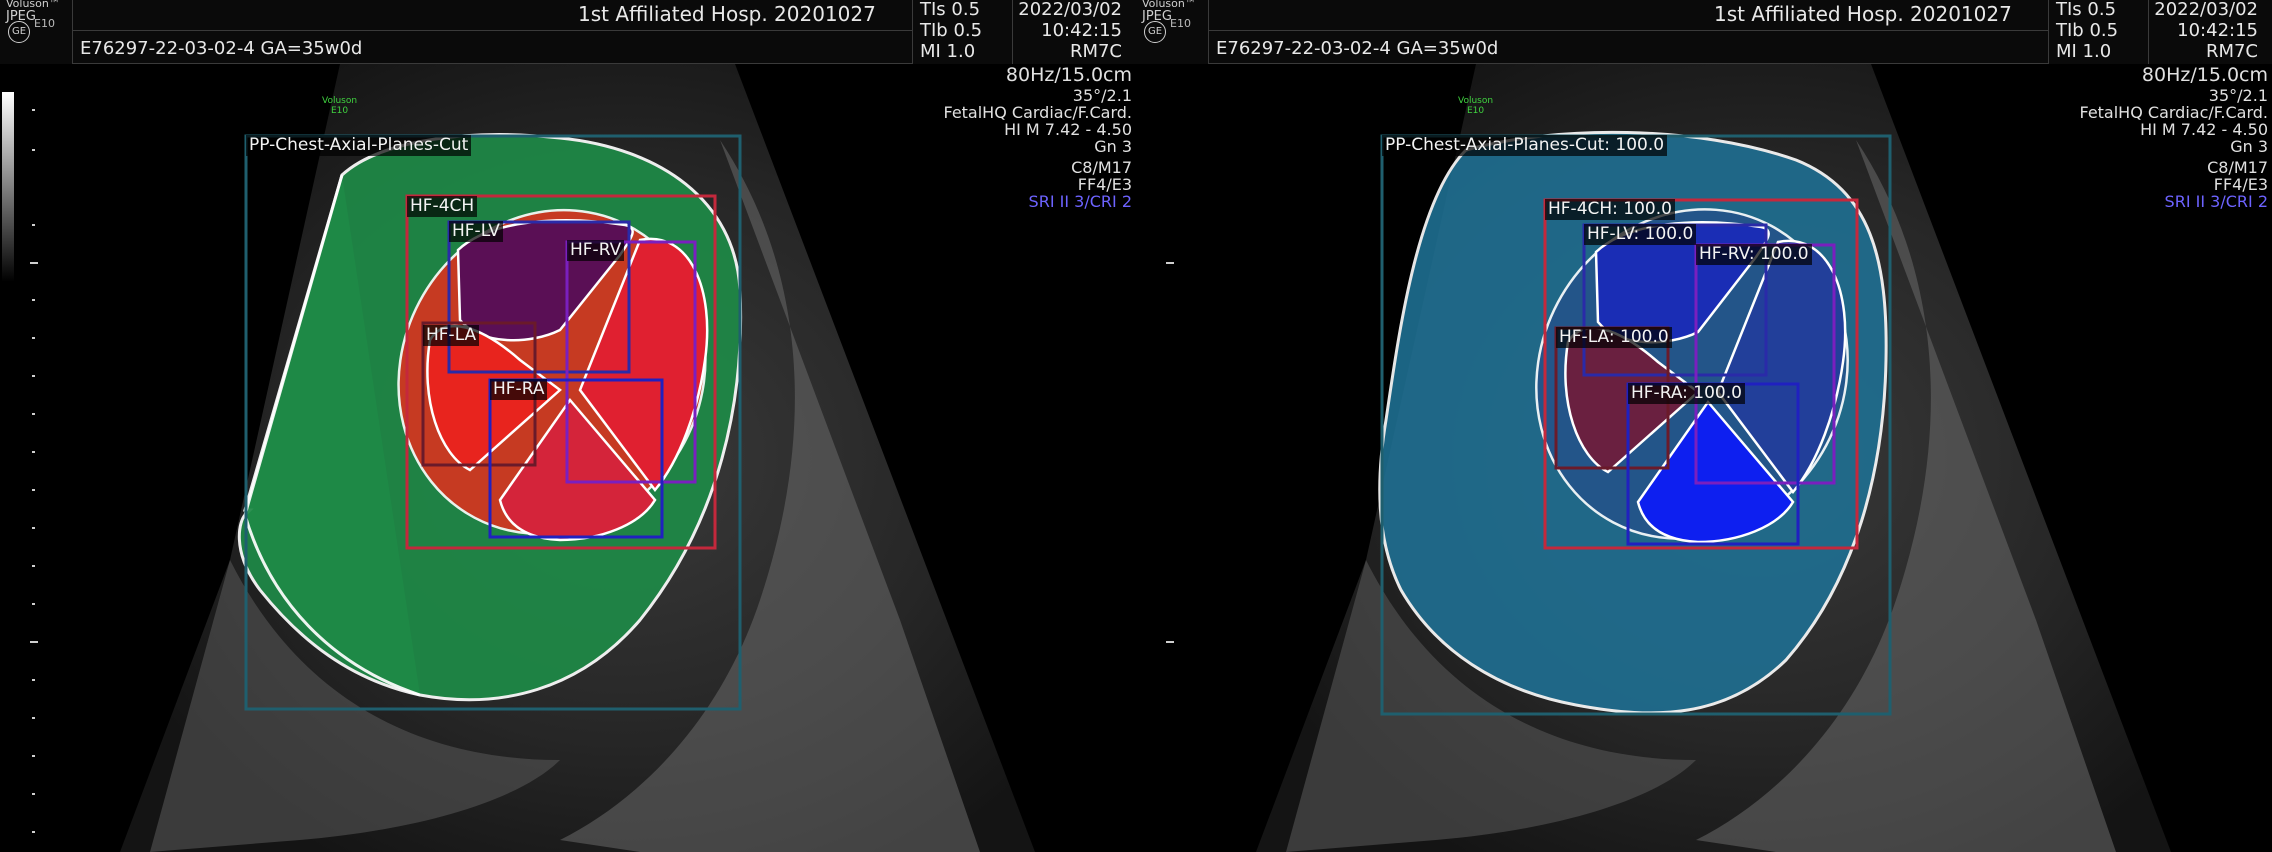  I want to click on label-ra: HF-RA, so click(519, 389).